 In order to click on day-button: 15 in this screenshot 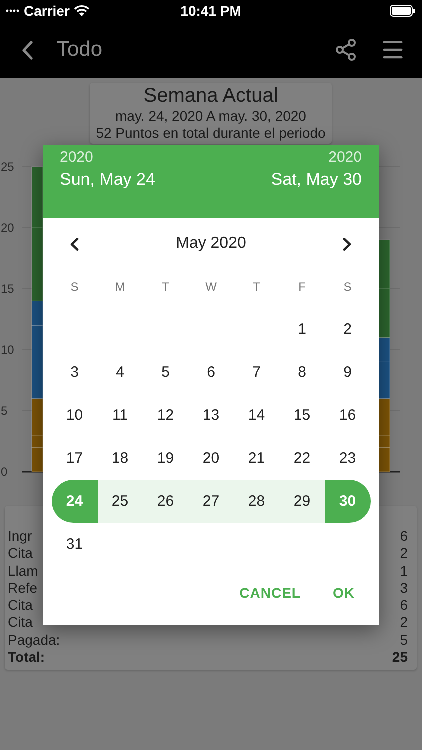, I will do `click(302, 415)`.